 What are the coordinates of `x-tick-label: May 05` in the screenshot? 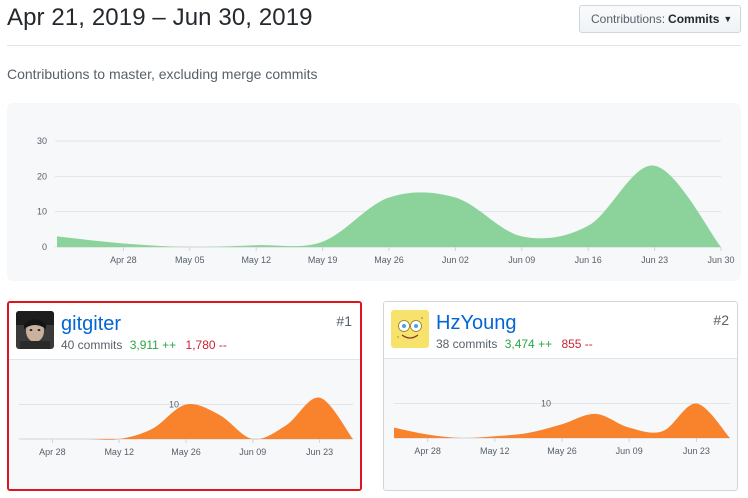 It's located at (190, 260).